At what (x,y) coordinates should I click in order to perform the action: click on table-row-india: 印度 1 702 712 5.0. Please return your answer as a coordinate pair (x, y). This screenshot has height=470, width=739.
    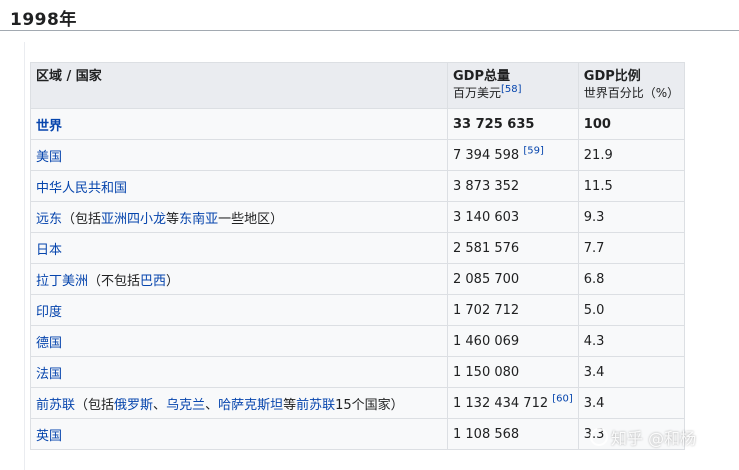
    Looking at the image, I should click on (358, 310).